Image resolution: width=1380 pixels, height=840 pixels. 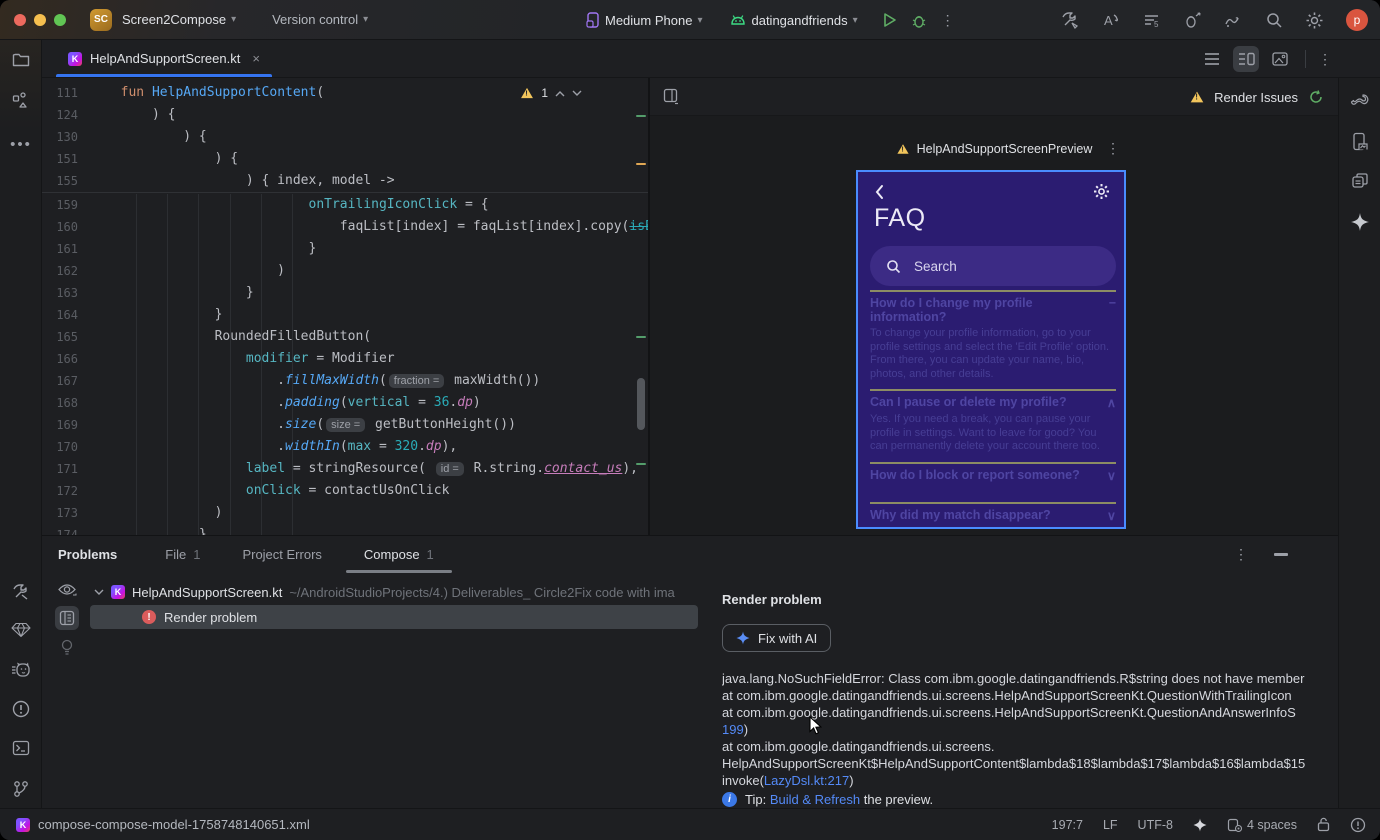 What do you see at coordinates (1281, 554) in the screenshot?
I see `minimize-panel-button` at bounding box center [1281, 554].